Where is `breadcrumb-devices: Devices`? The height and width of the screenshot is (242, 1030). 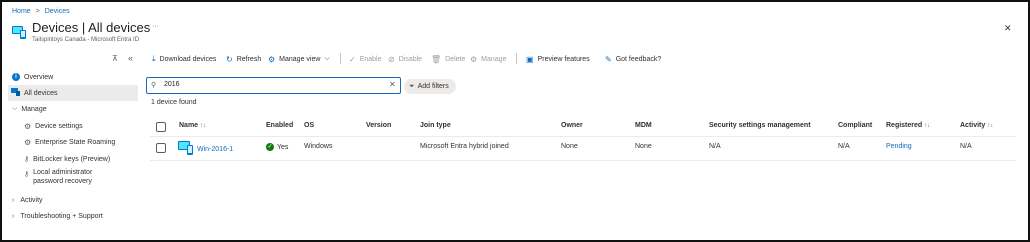
breadcrumb-devices: Devices is located at coordinates (57, 11).